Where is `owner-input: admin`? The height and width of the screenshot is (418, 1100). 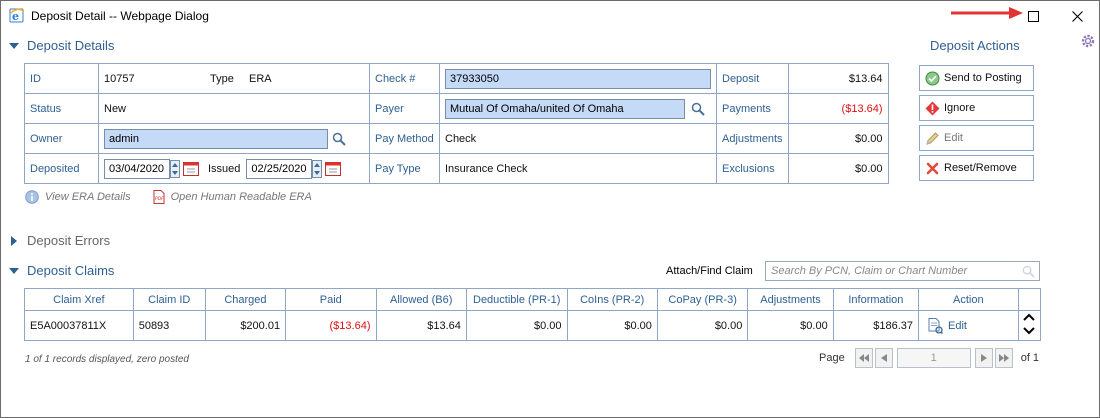
owner-input: admin is located at coordinates (216, 138).